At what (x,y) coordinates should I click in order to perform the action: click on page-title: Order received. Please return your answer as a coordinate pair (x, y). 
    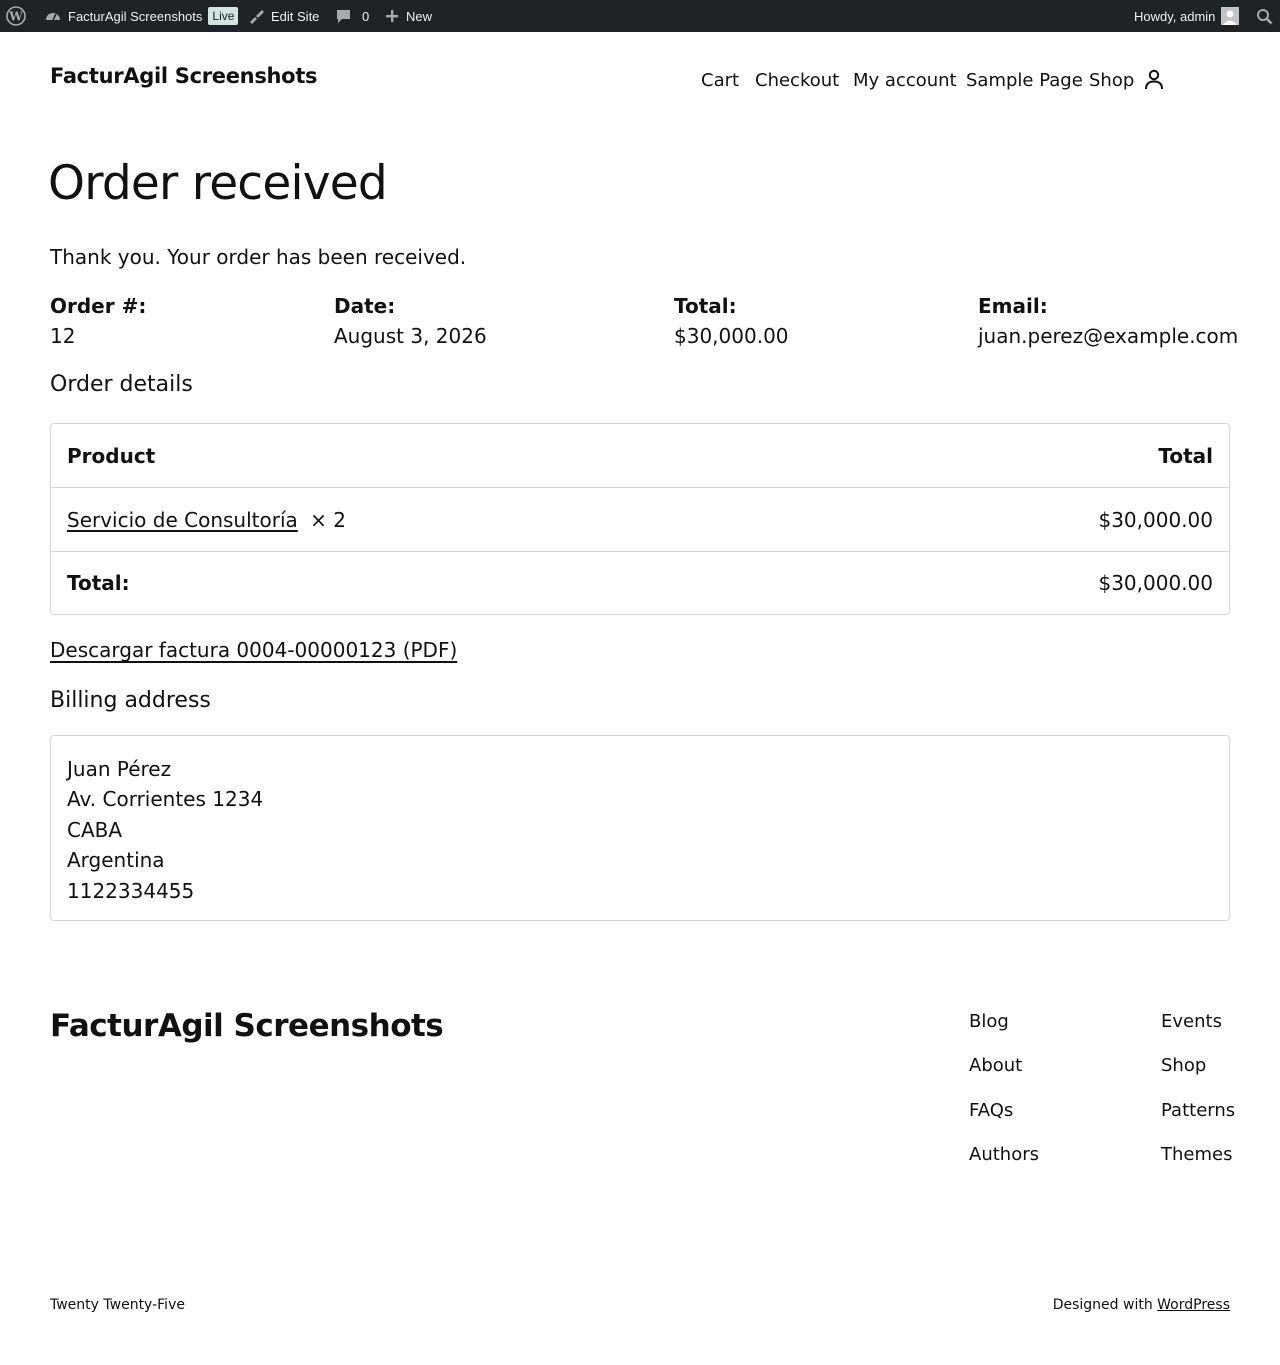
    Looking at the image, I should click on (218, 183).